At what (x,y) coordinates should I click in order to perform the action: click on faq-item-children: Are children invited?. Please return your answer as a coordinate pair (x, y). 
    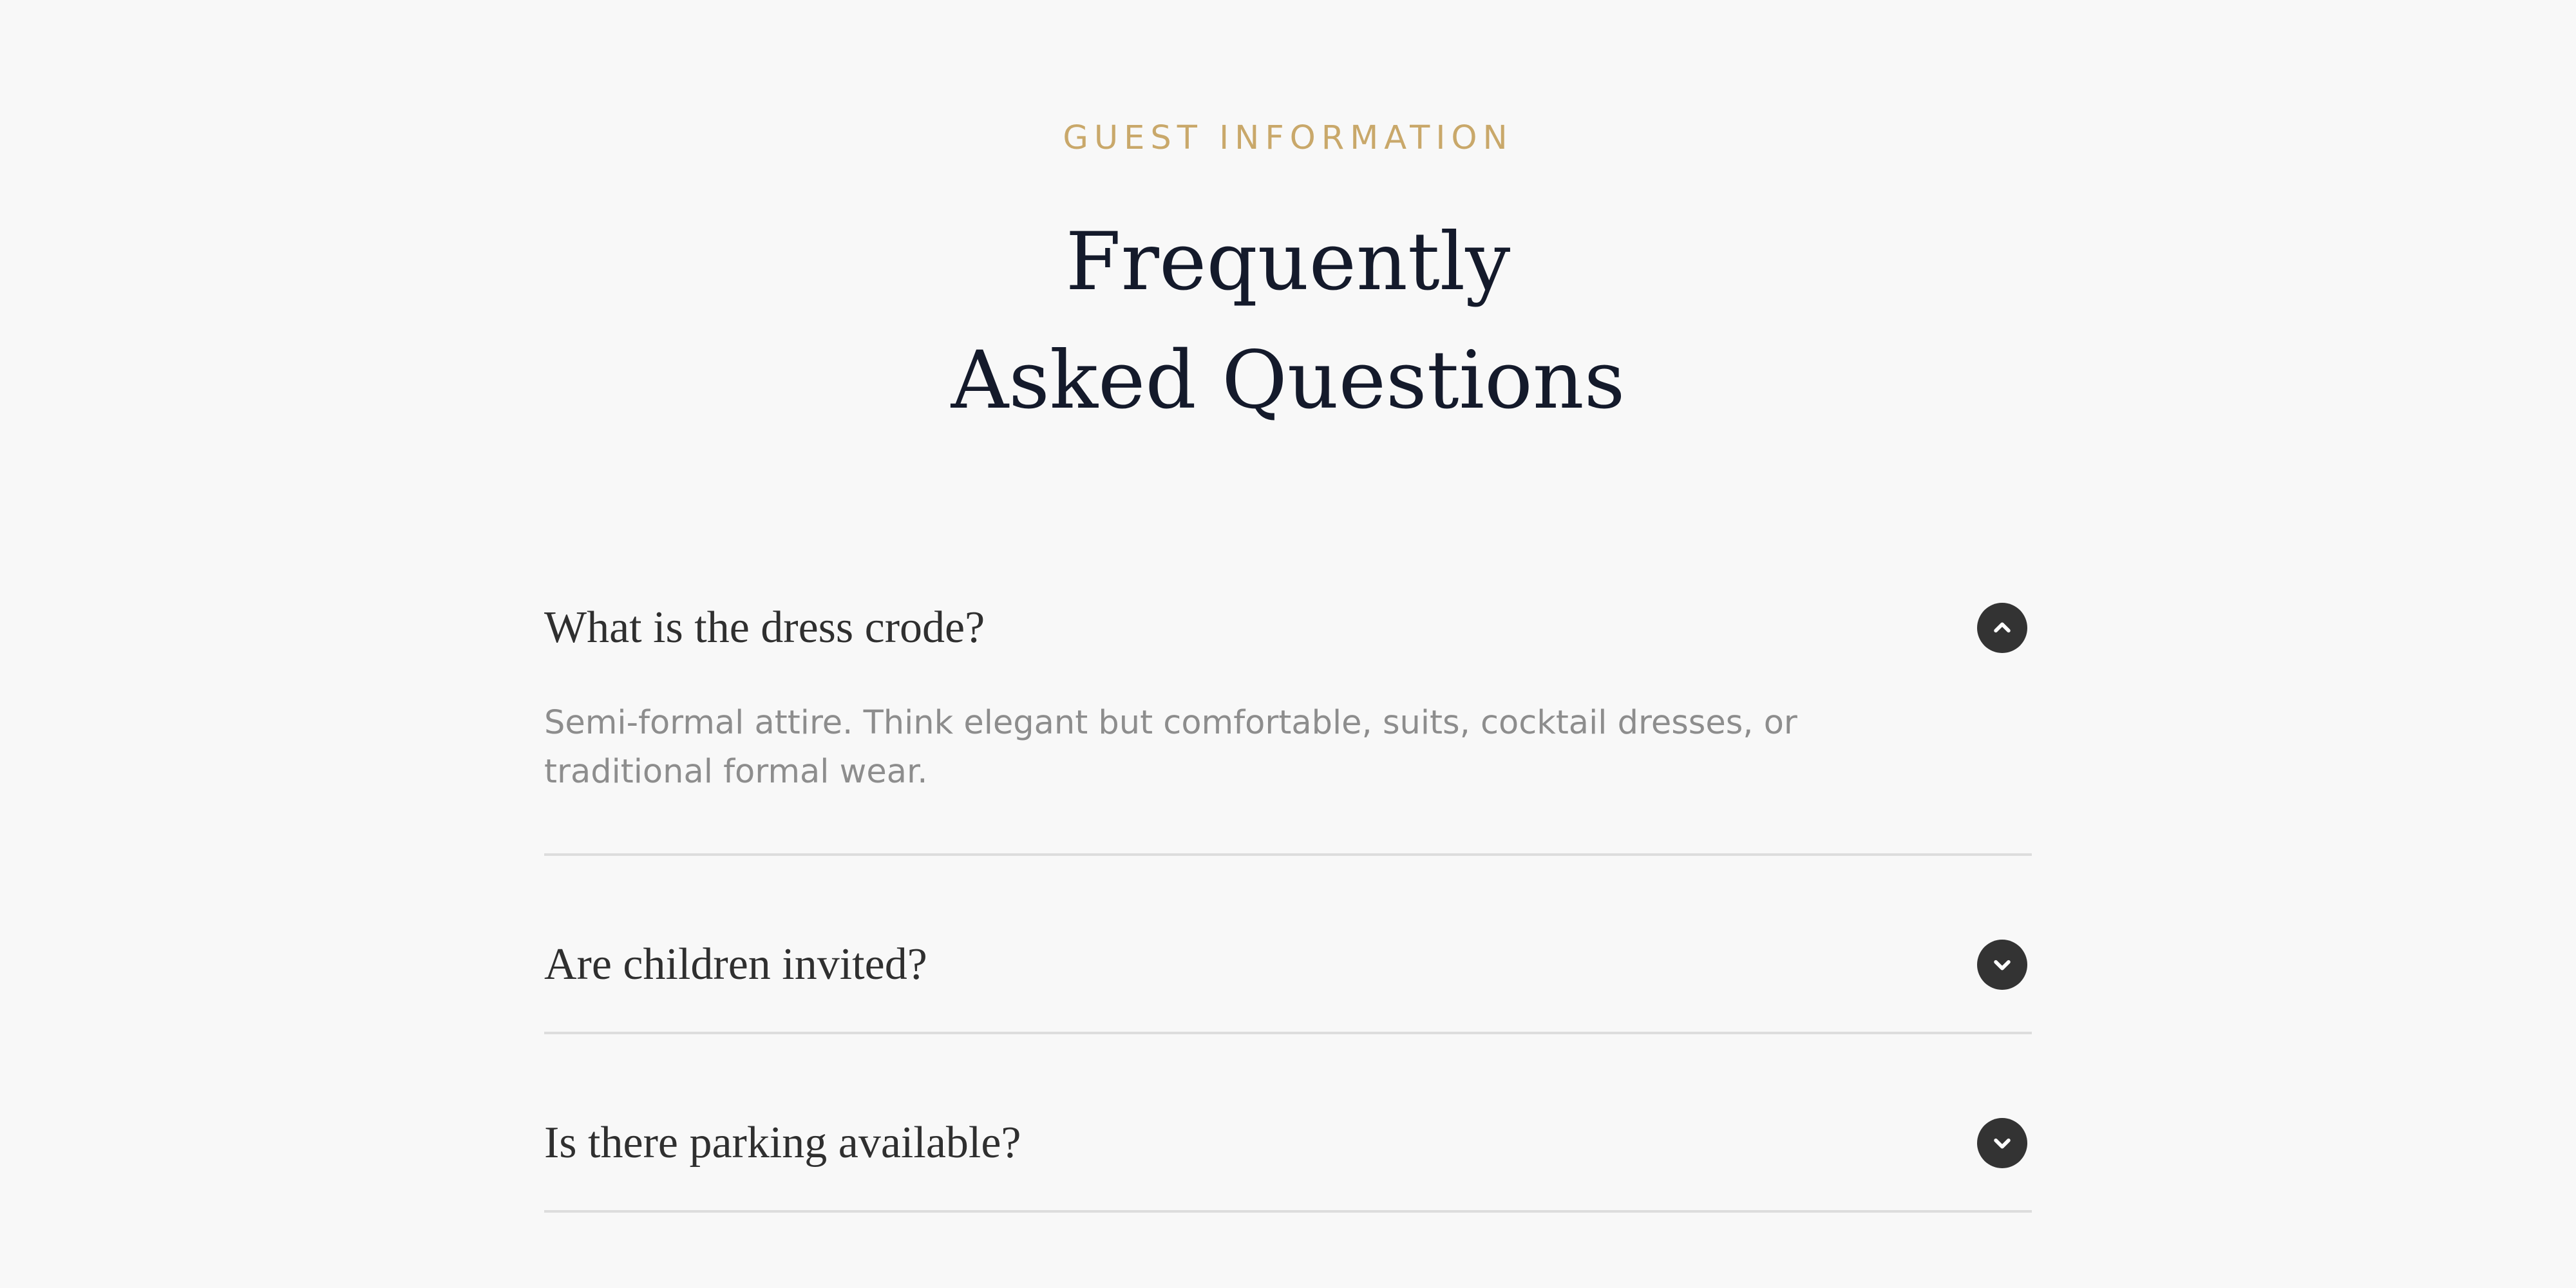
    Looking at the image, I should click on (1288, 965).